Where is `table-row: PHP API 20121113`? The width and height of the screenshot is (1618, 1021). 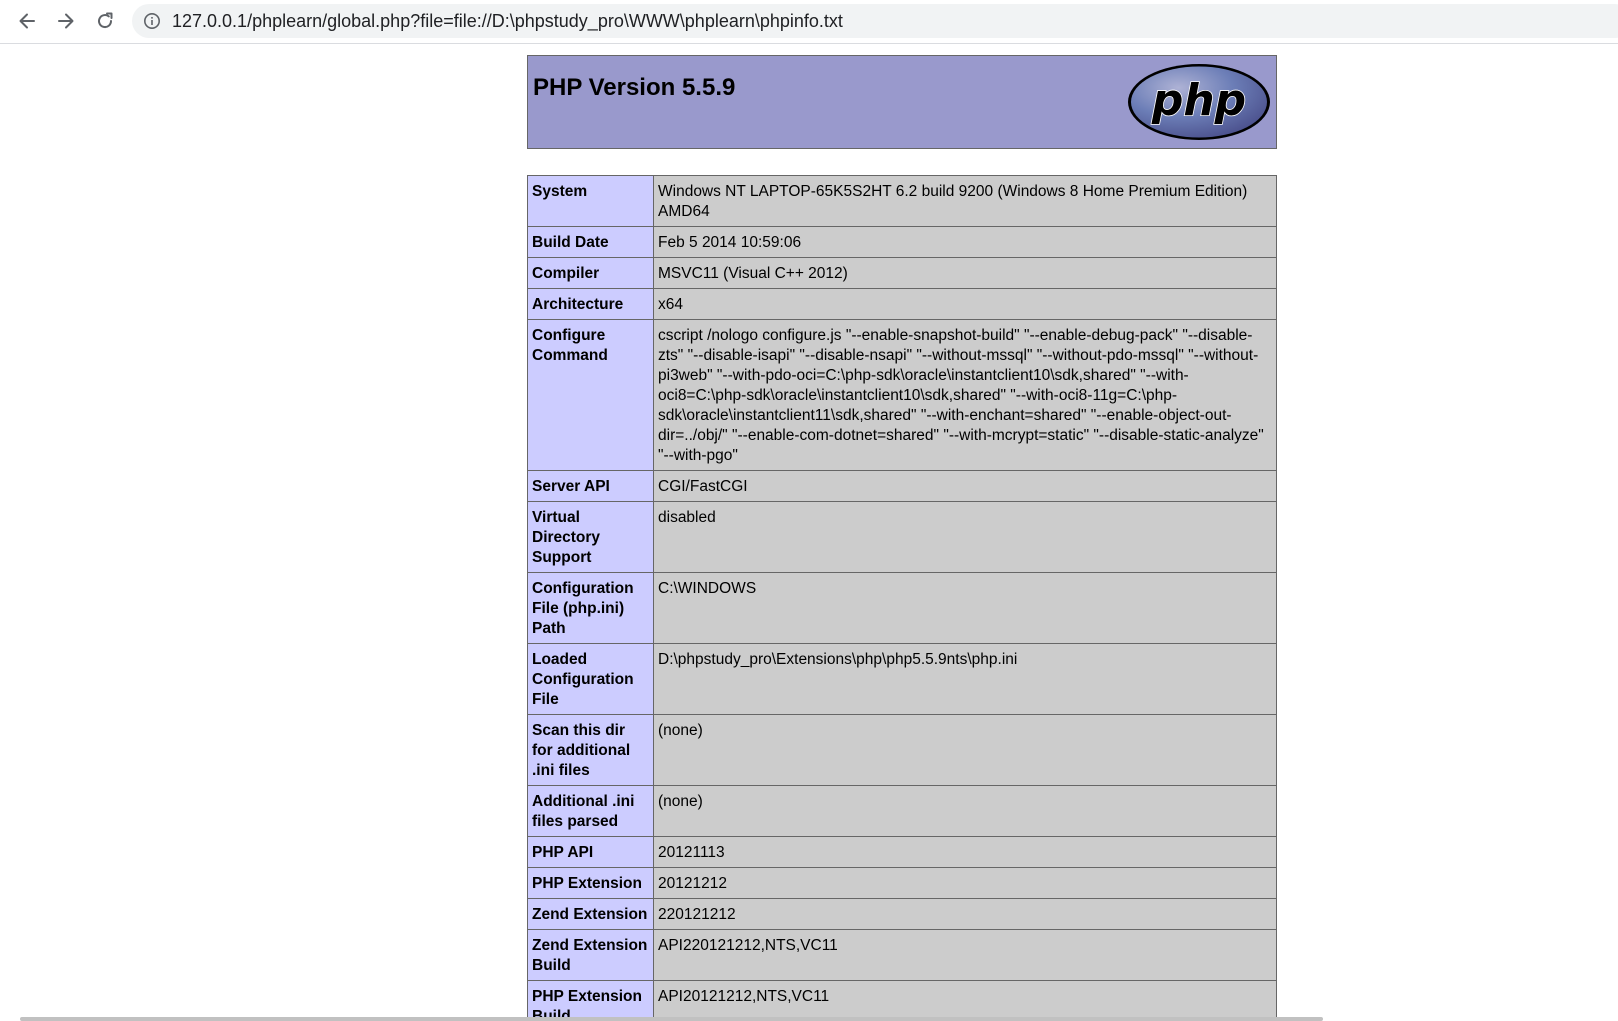 table-row: PHP API 20121113 is located at coordinates (902, 852).